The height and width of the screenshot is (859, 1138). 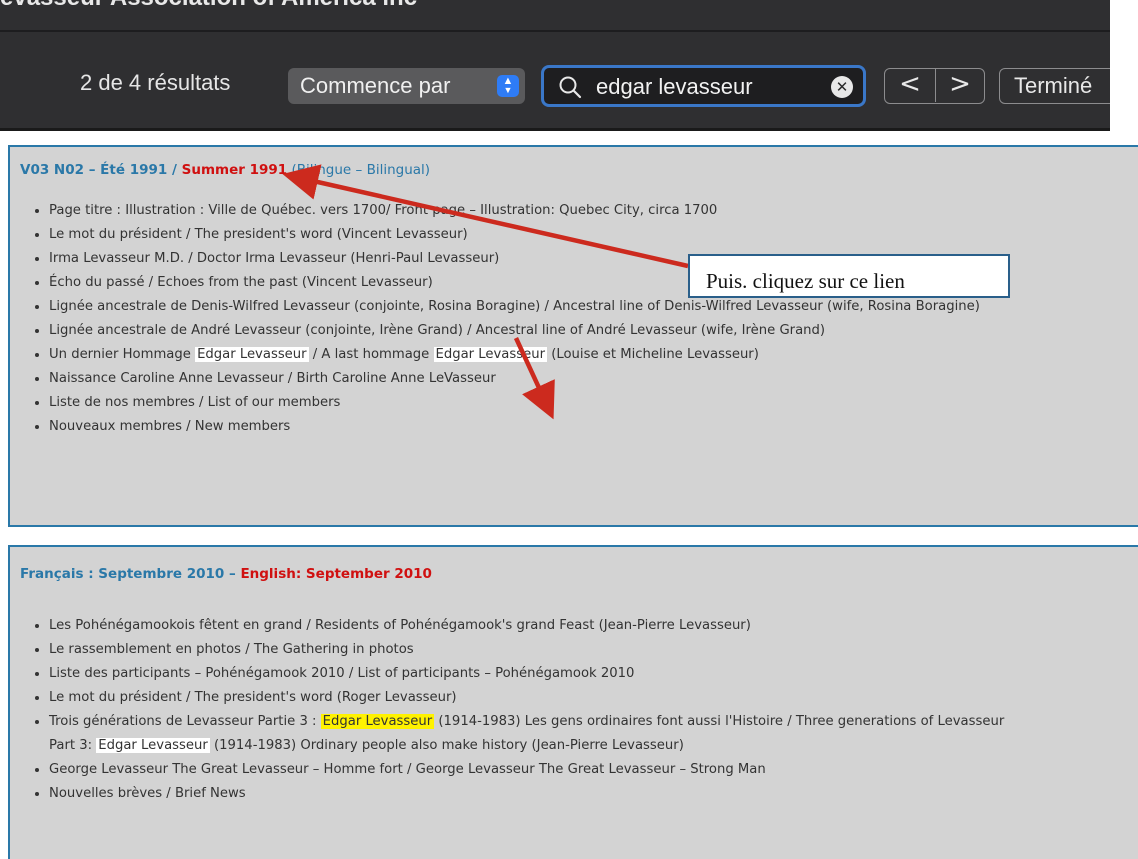 What do you see at coordinates (1054, 86) in the screenshot?
I see `done-button: Terminé` at bounding box center [1054, 86].